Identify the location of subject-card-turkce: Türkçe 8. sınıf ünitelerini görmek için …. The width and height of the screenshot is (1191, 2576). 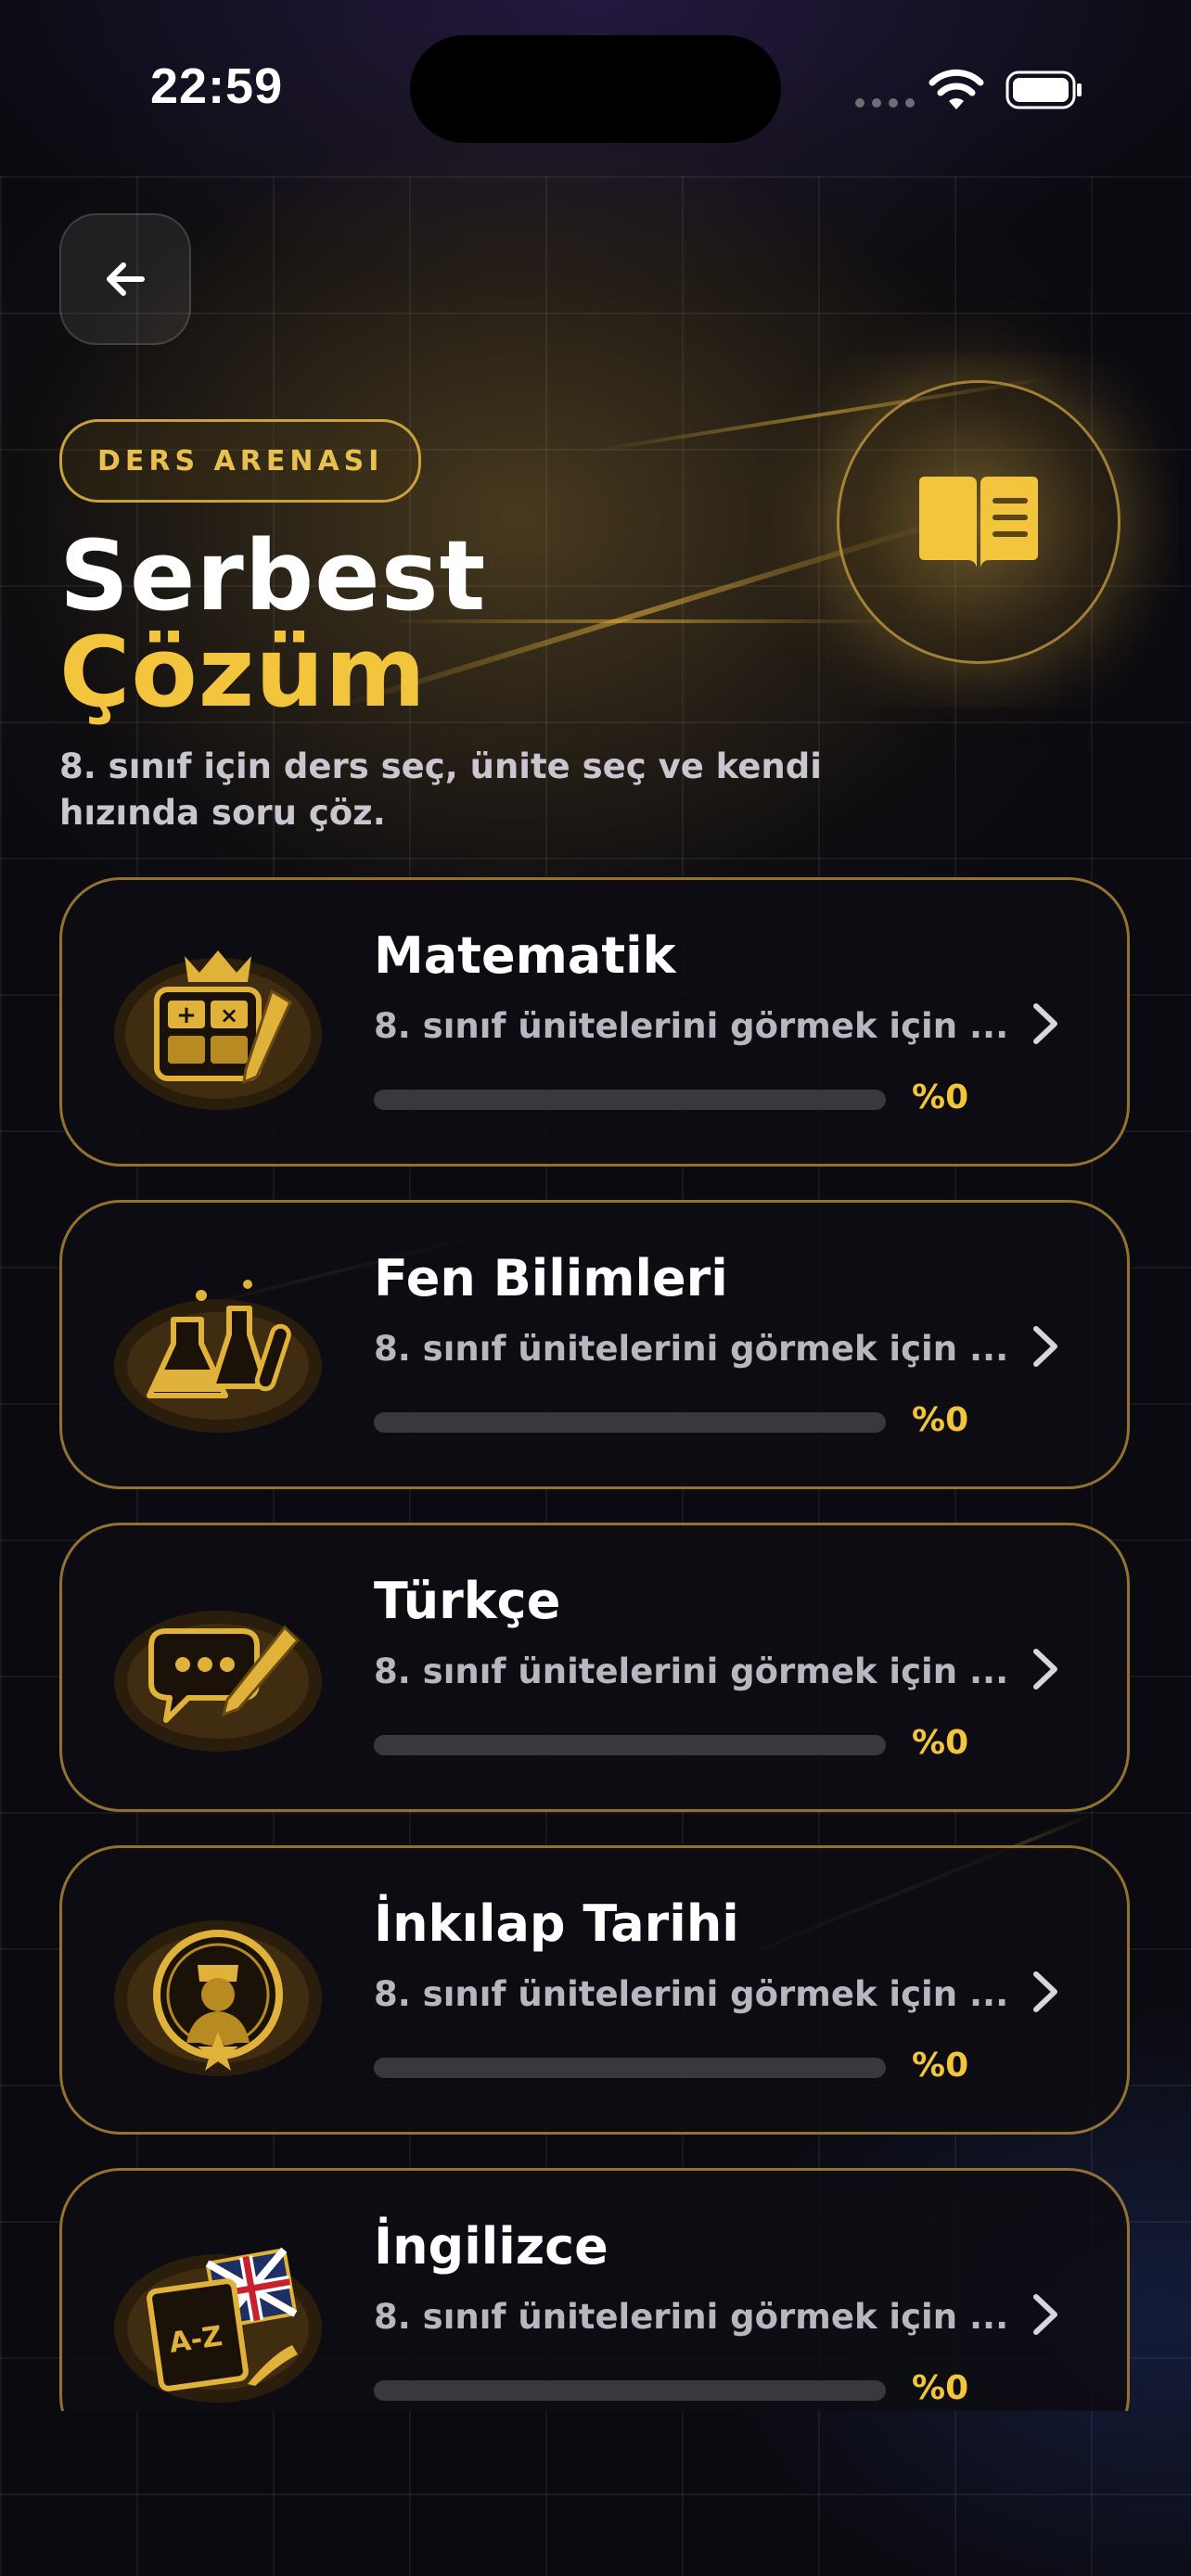
(594, 1667).